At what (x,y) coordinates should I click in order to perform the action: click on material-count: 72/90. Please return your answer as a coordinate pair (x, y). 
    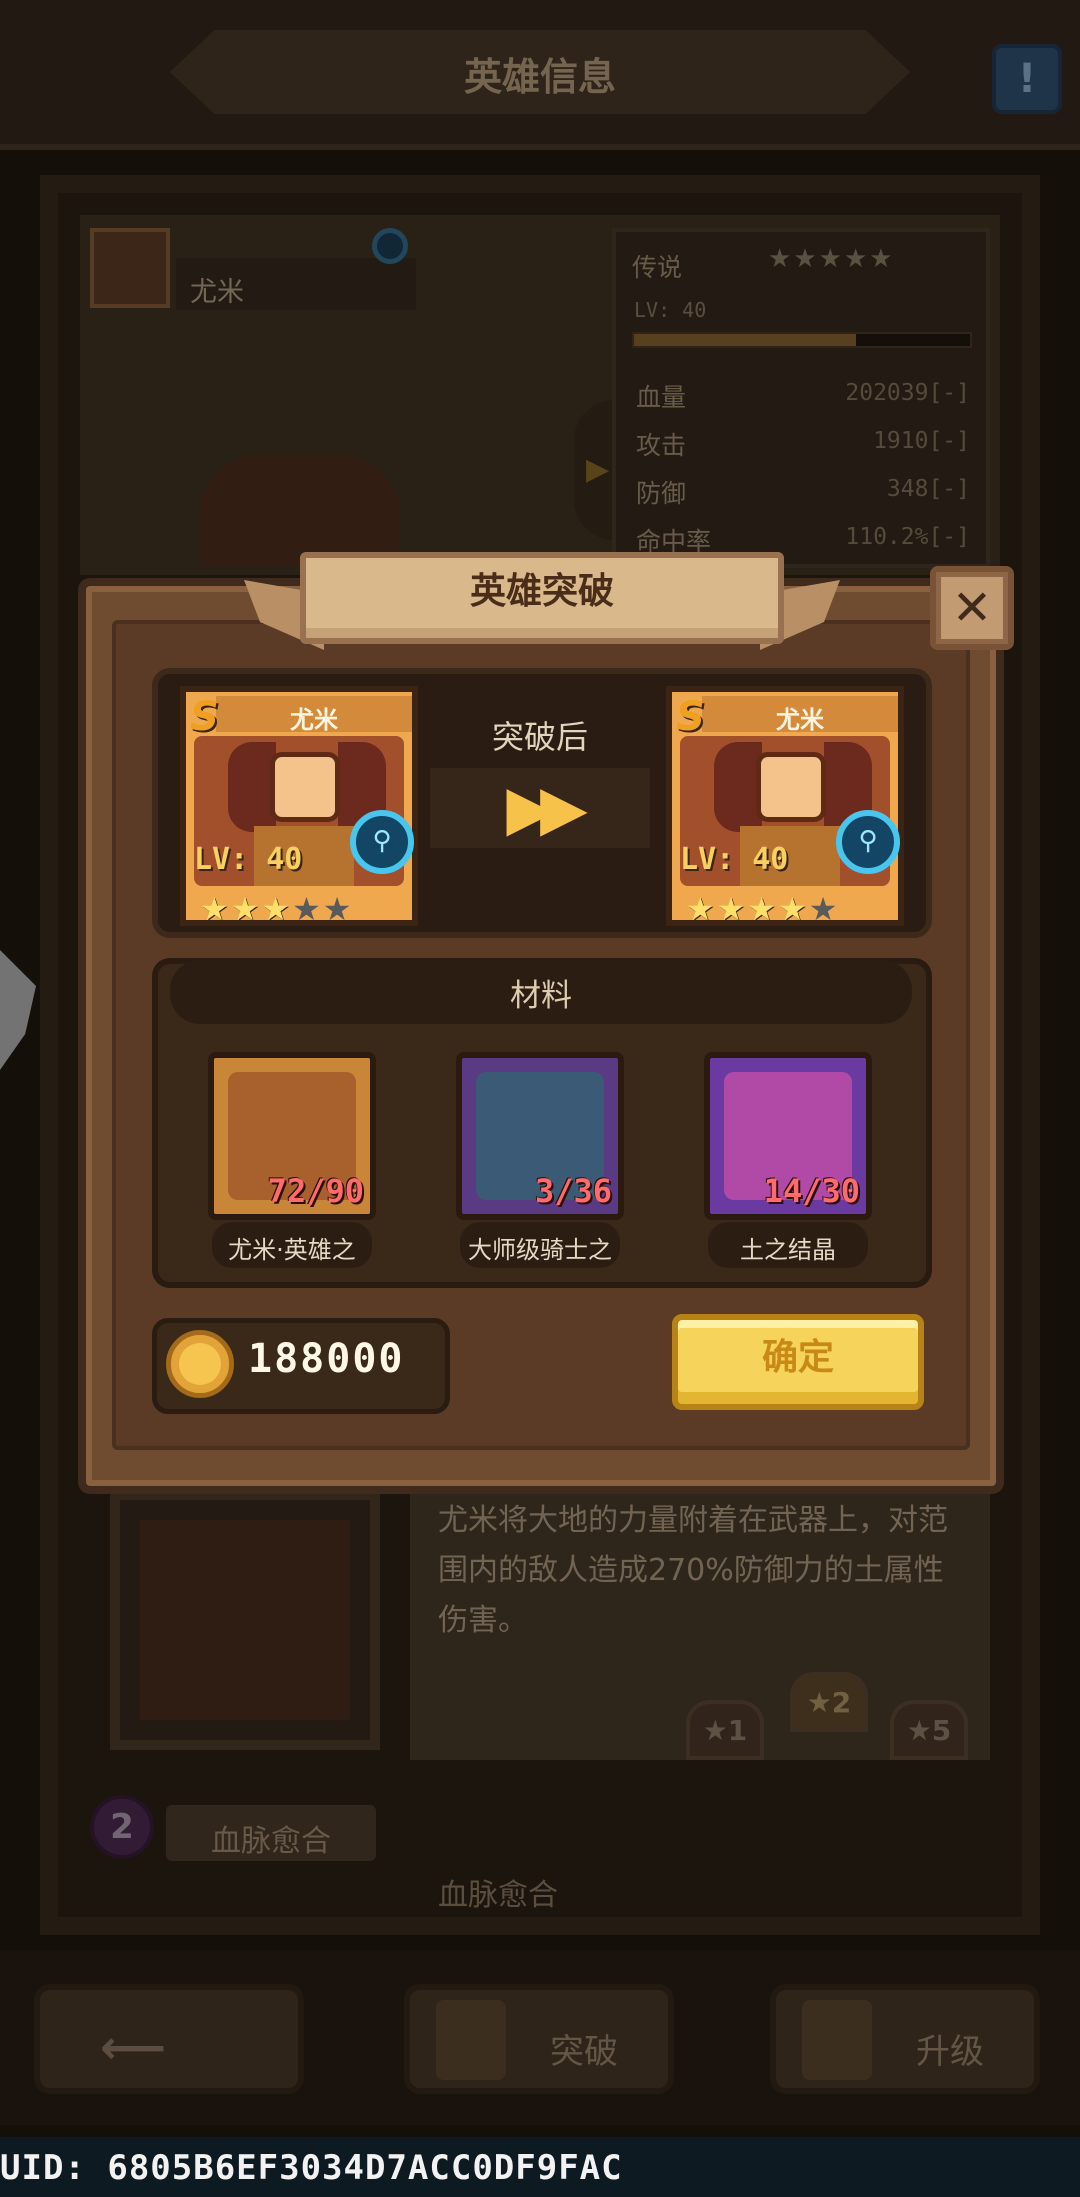
    Looking at the image, I should click on (315, 1191).